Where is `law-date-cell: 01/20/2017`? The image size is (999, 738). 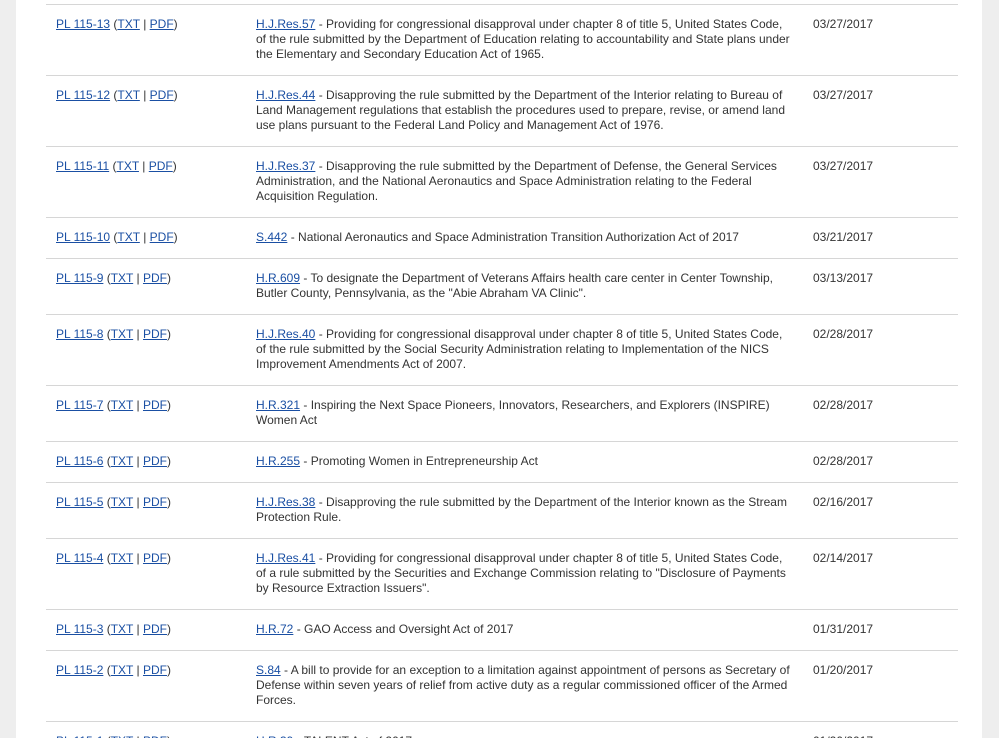 law-date-cell: 01/20/2017 is located at coordinates (880, 686).